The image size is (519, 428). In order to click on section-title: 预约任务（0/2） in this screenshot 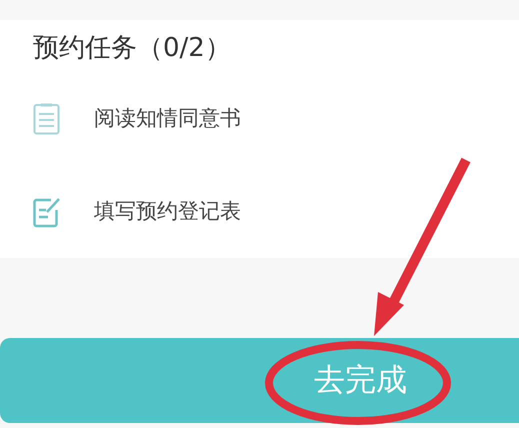, I will do `click(132, 48)`.